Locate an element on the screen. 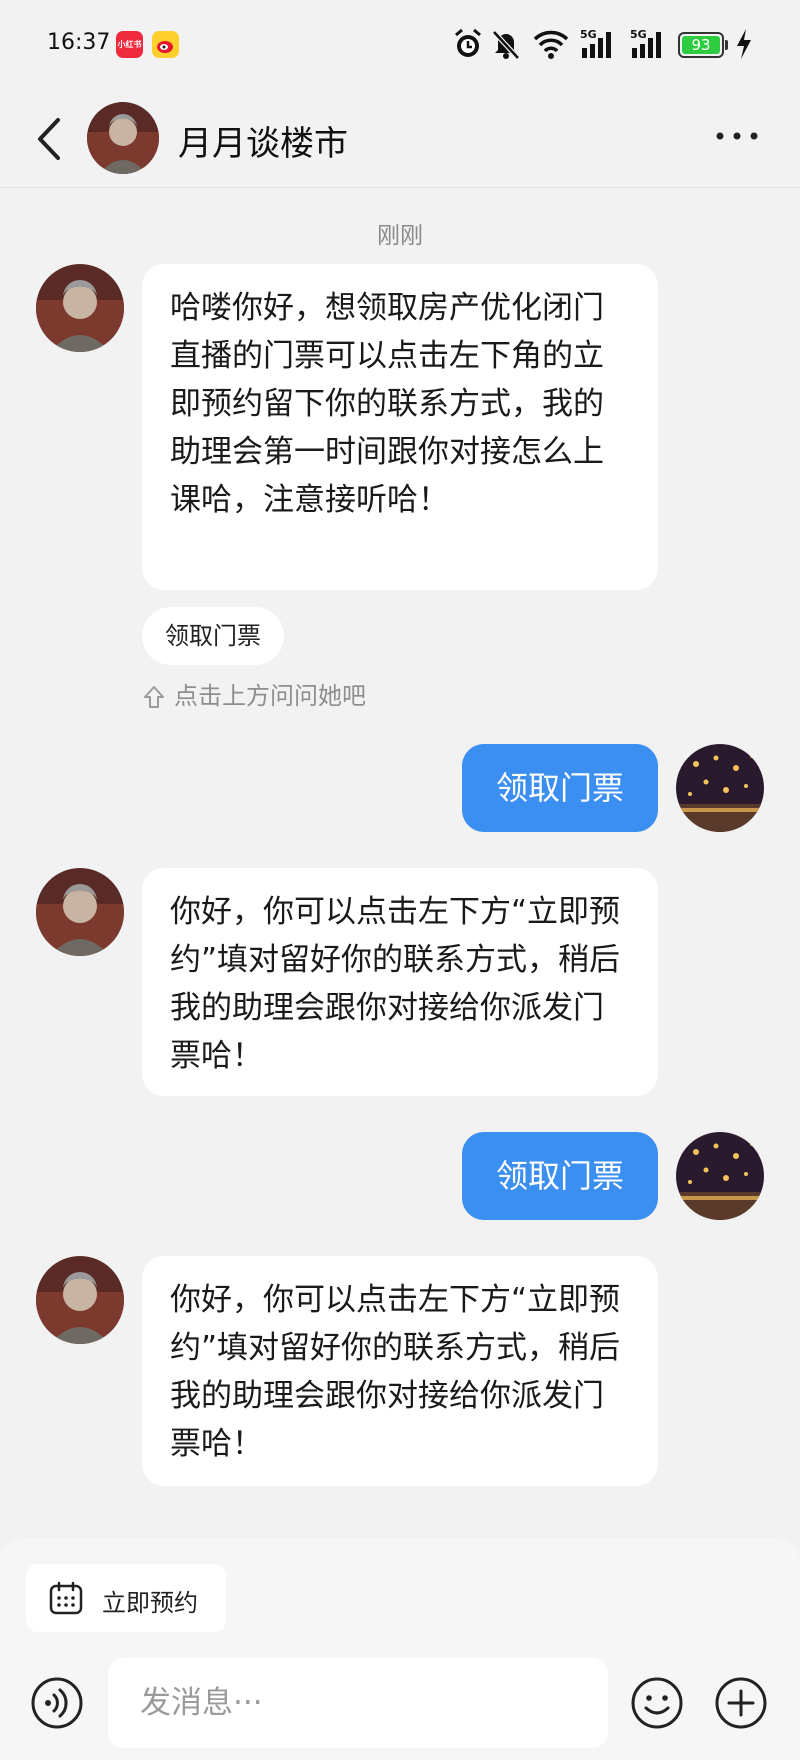 The width and height of the screenshot is (800, 1760). battery-level: 93 is located at coordinates (701, 45).